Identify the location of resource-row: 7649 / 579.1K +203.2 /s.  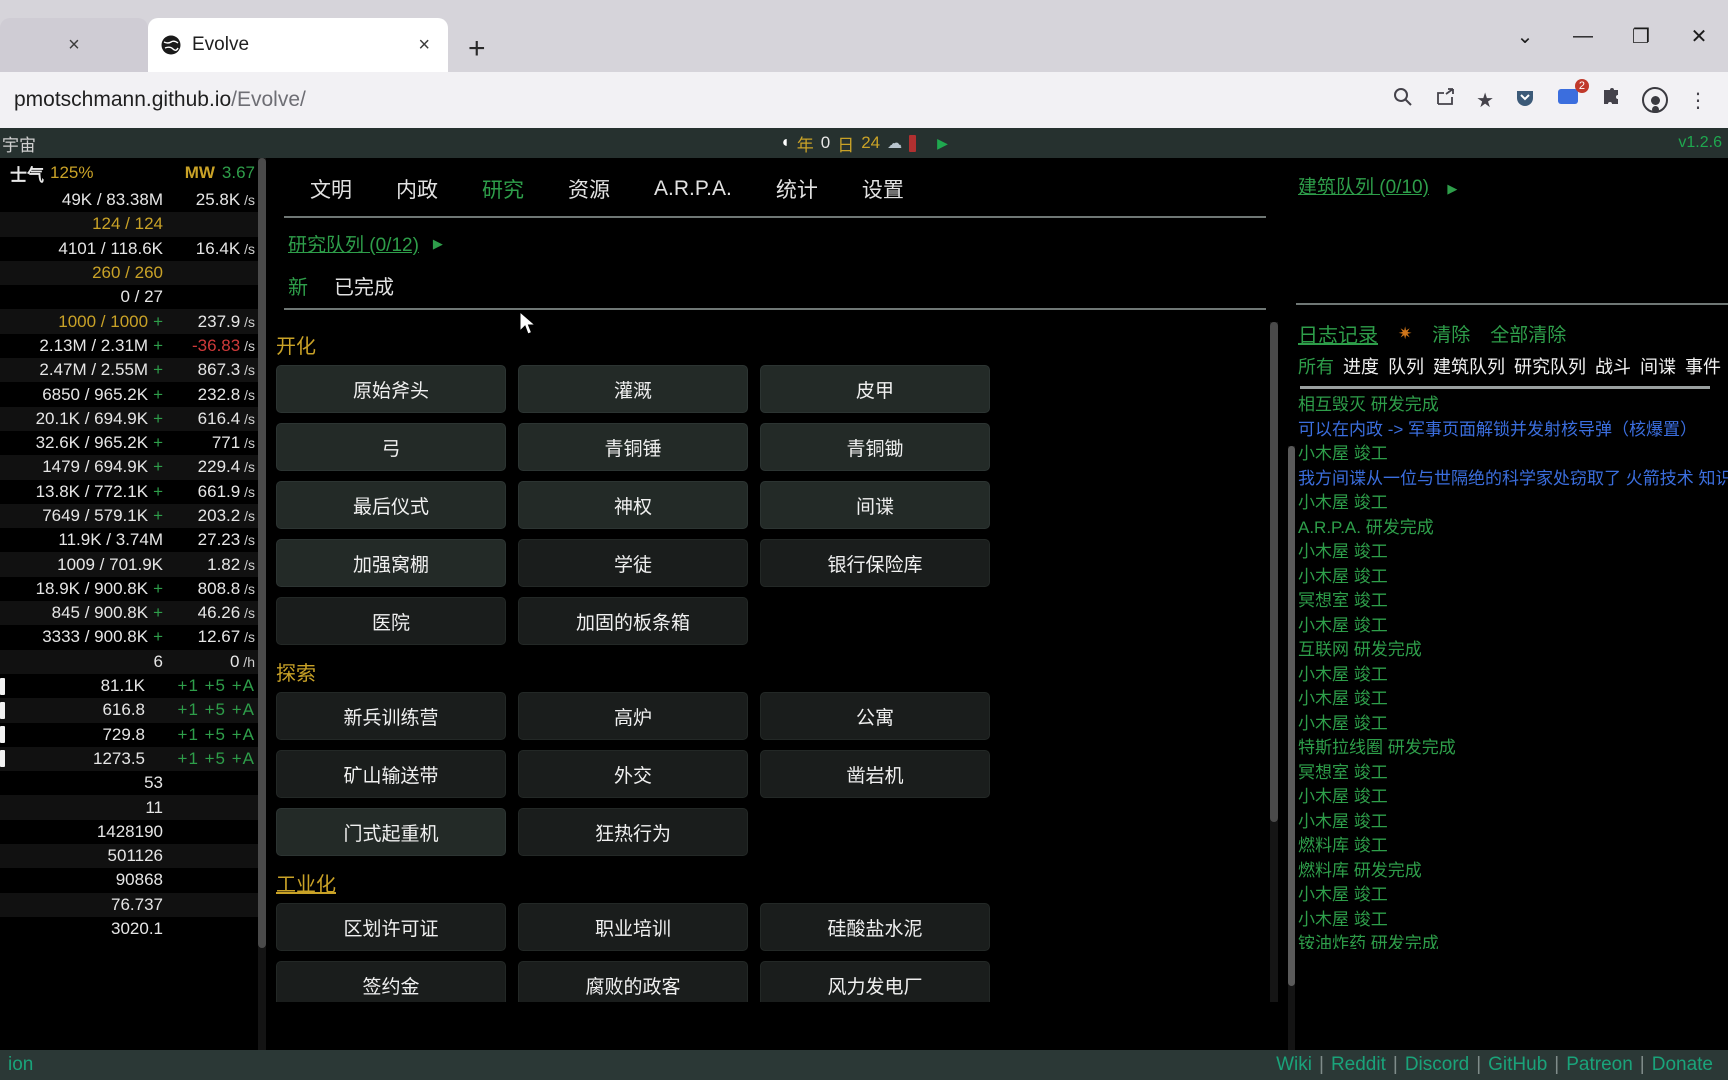
(133, 516).